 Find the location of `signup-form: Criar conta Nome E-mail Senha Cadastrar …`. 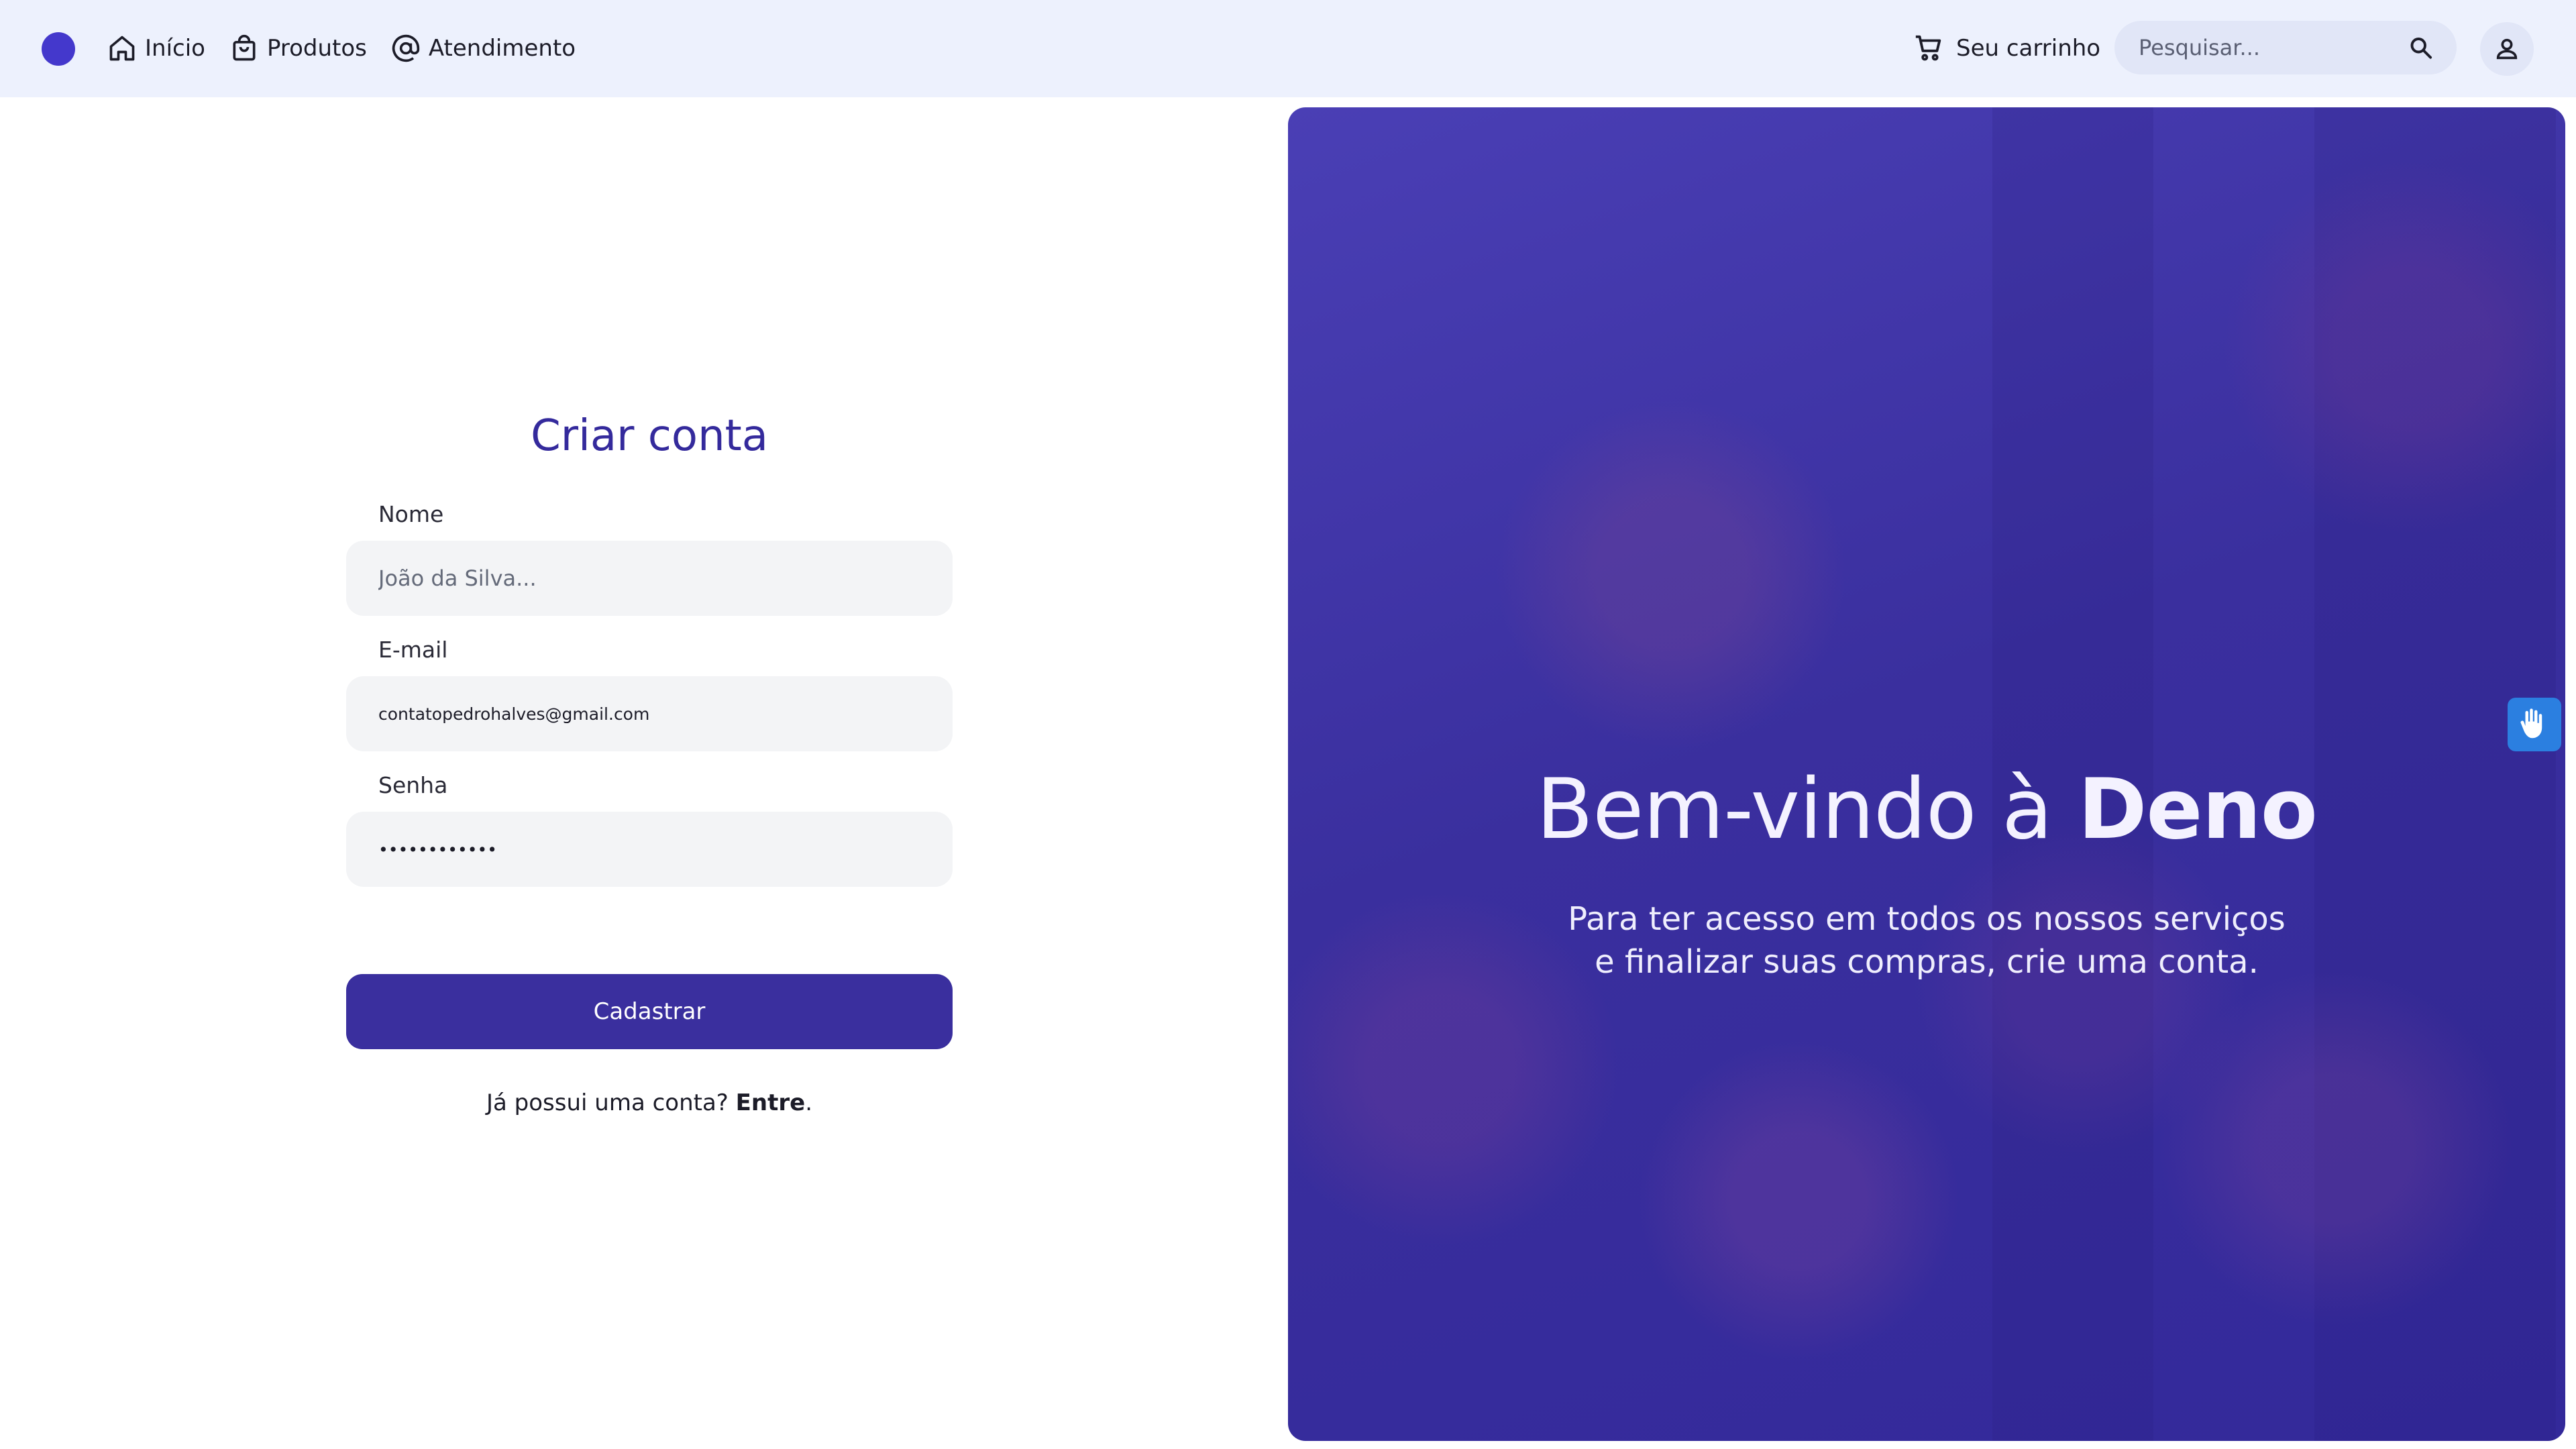

signup-form: Criar conta Nome E-mail Senha Cadastrar … is located at coordinates (649, 759).